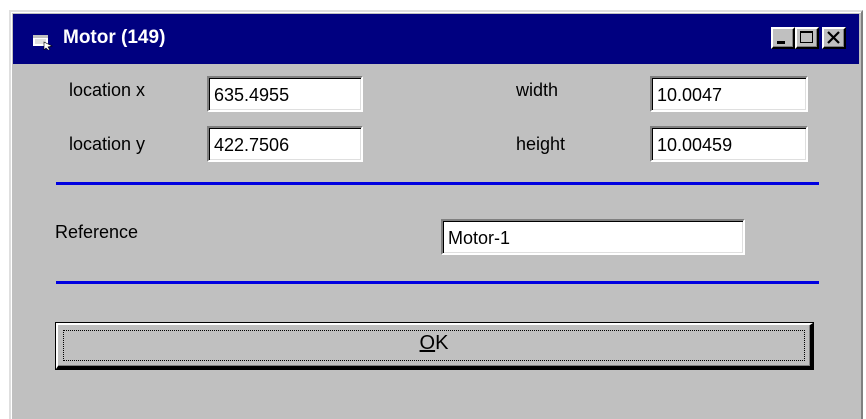 The height and width of the screenshot is (419, 866). Describe the element at coordinates (43, 42) in the screenshot. I see `app-window-icon` at that location.